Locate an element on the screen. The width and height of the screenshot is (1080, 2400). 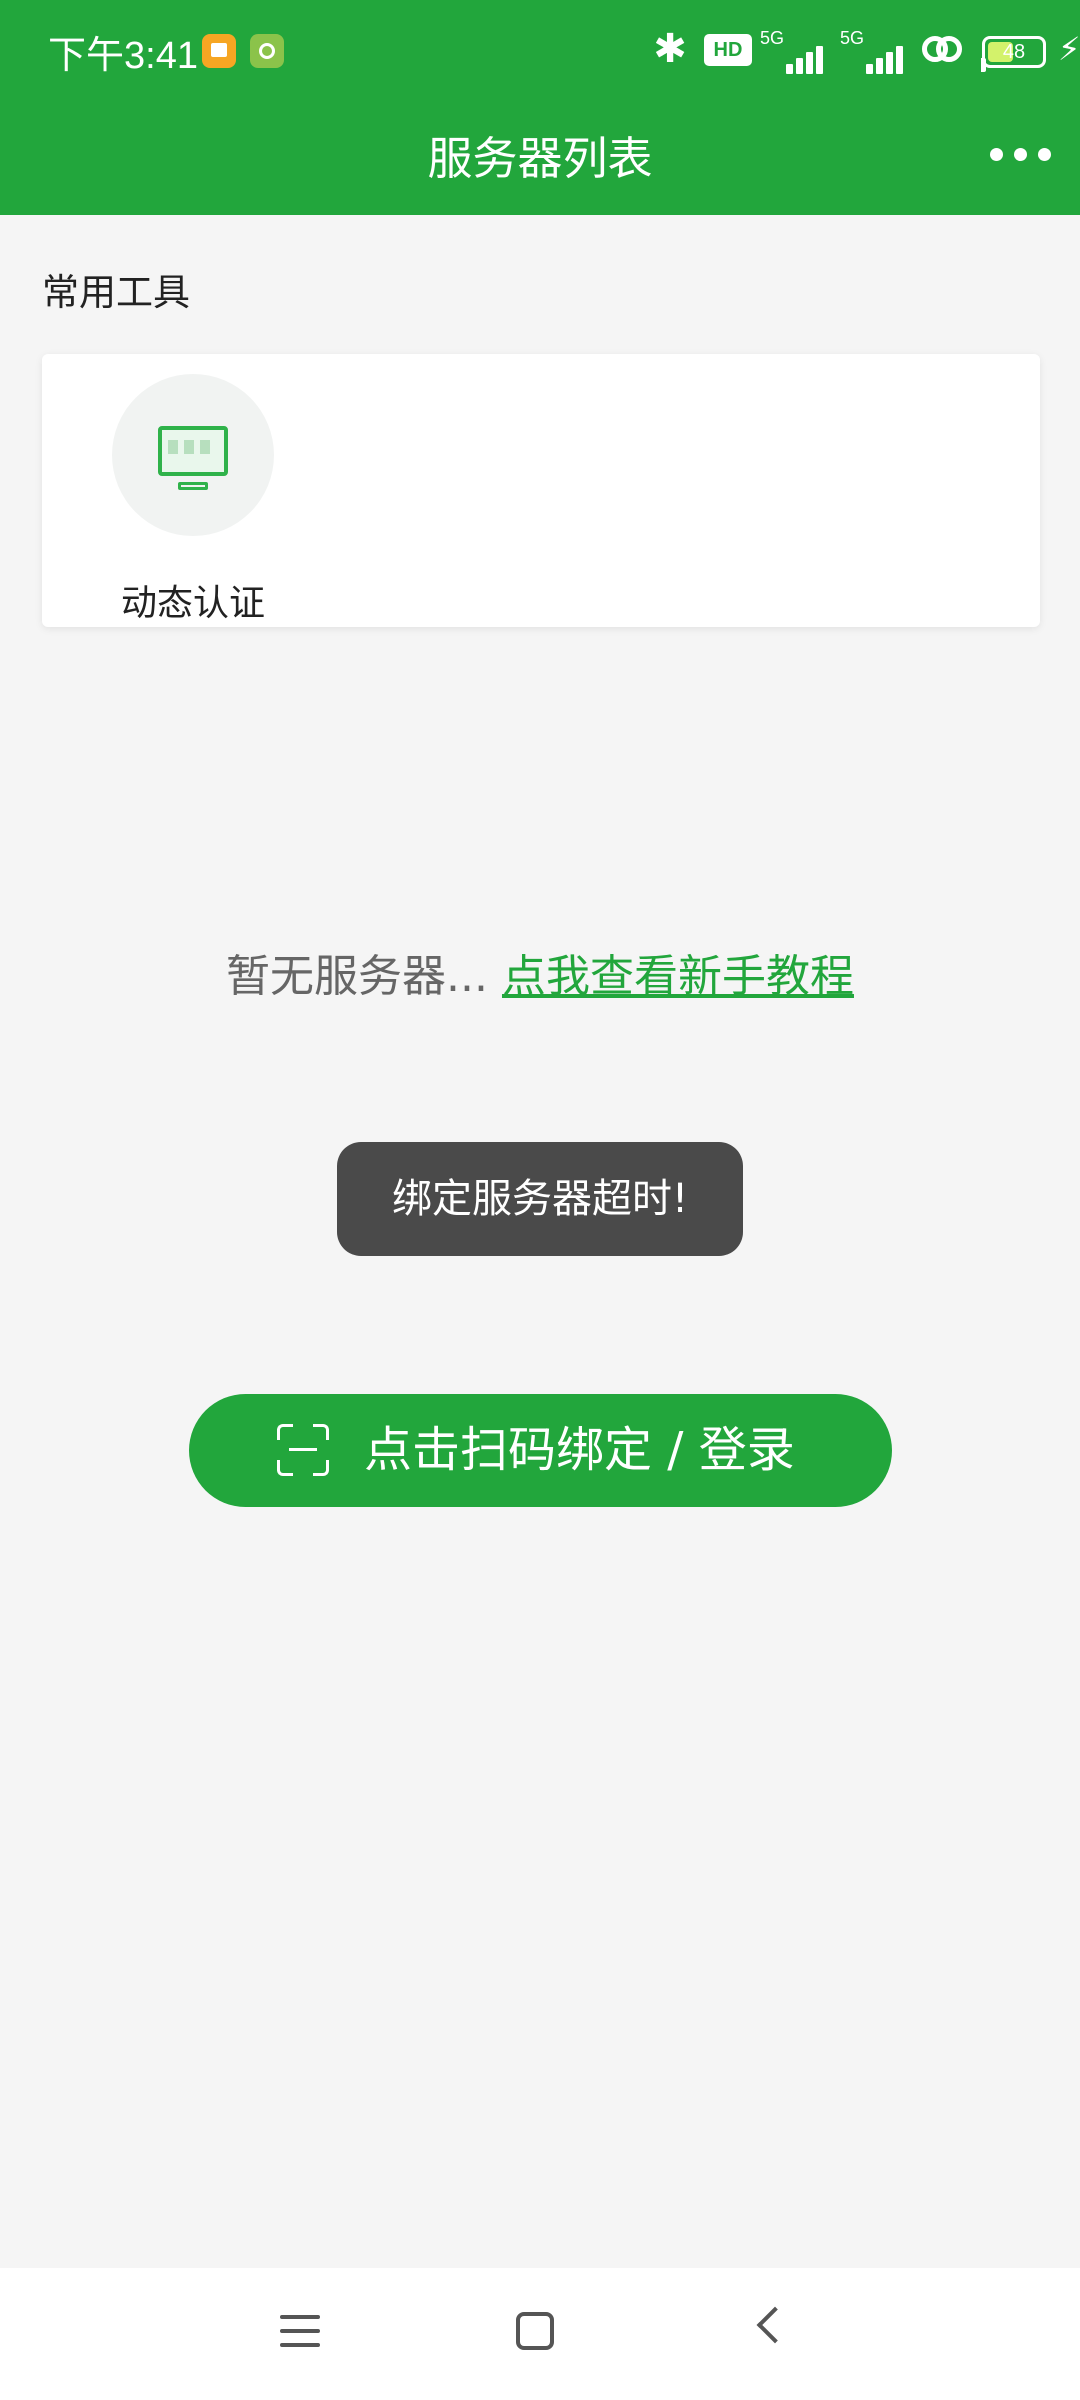
charging-icon: ⚡ is located at coordinates (1069, 49).